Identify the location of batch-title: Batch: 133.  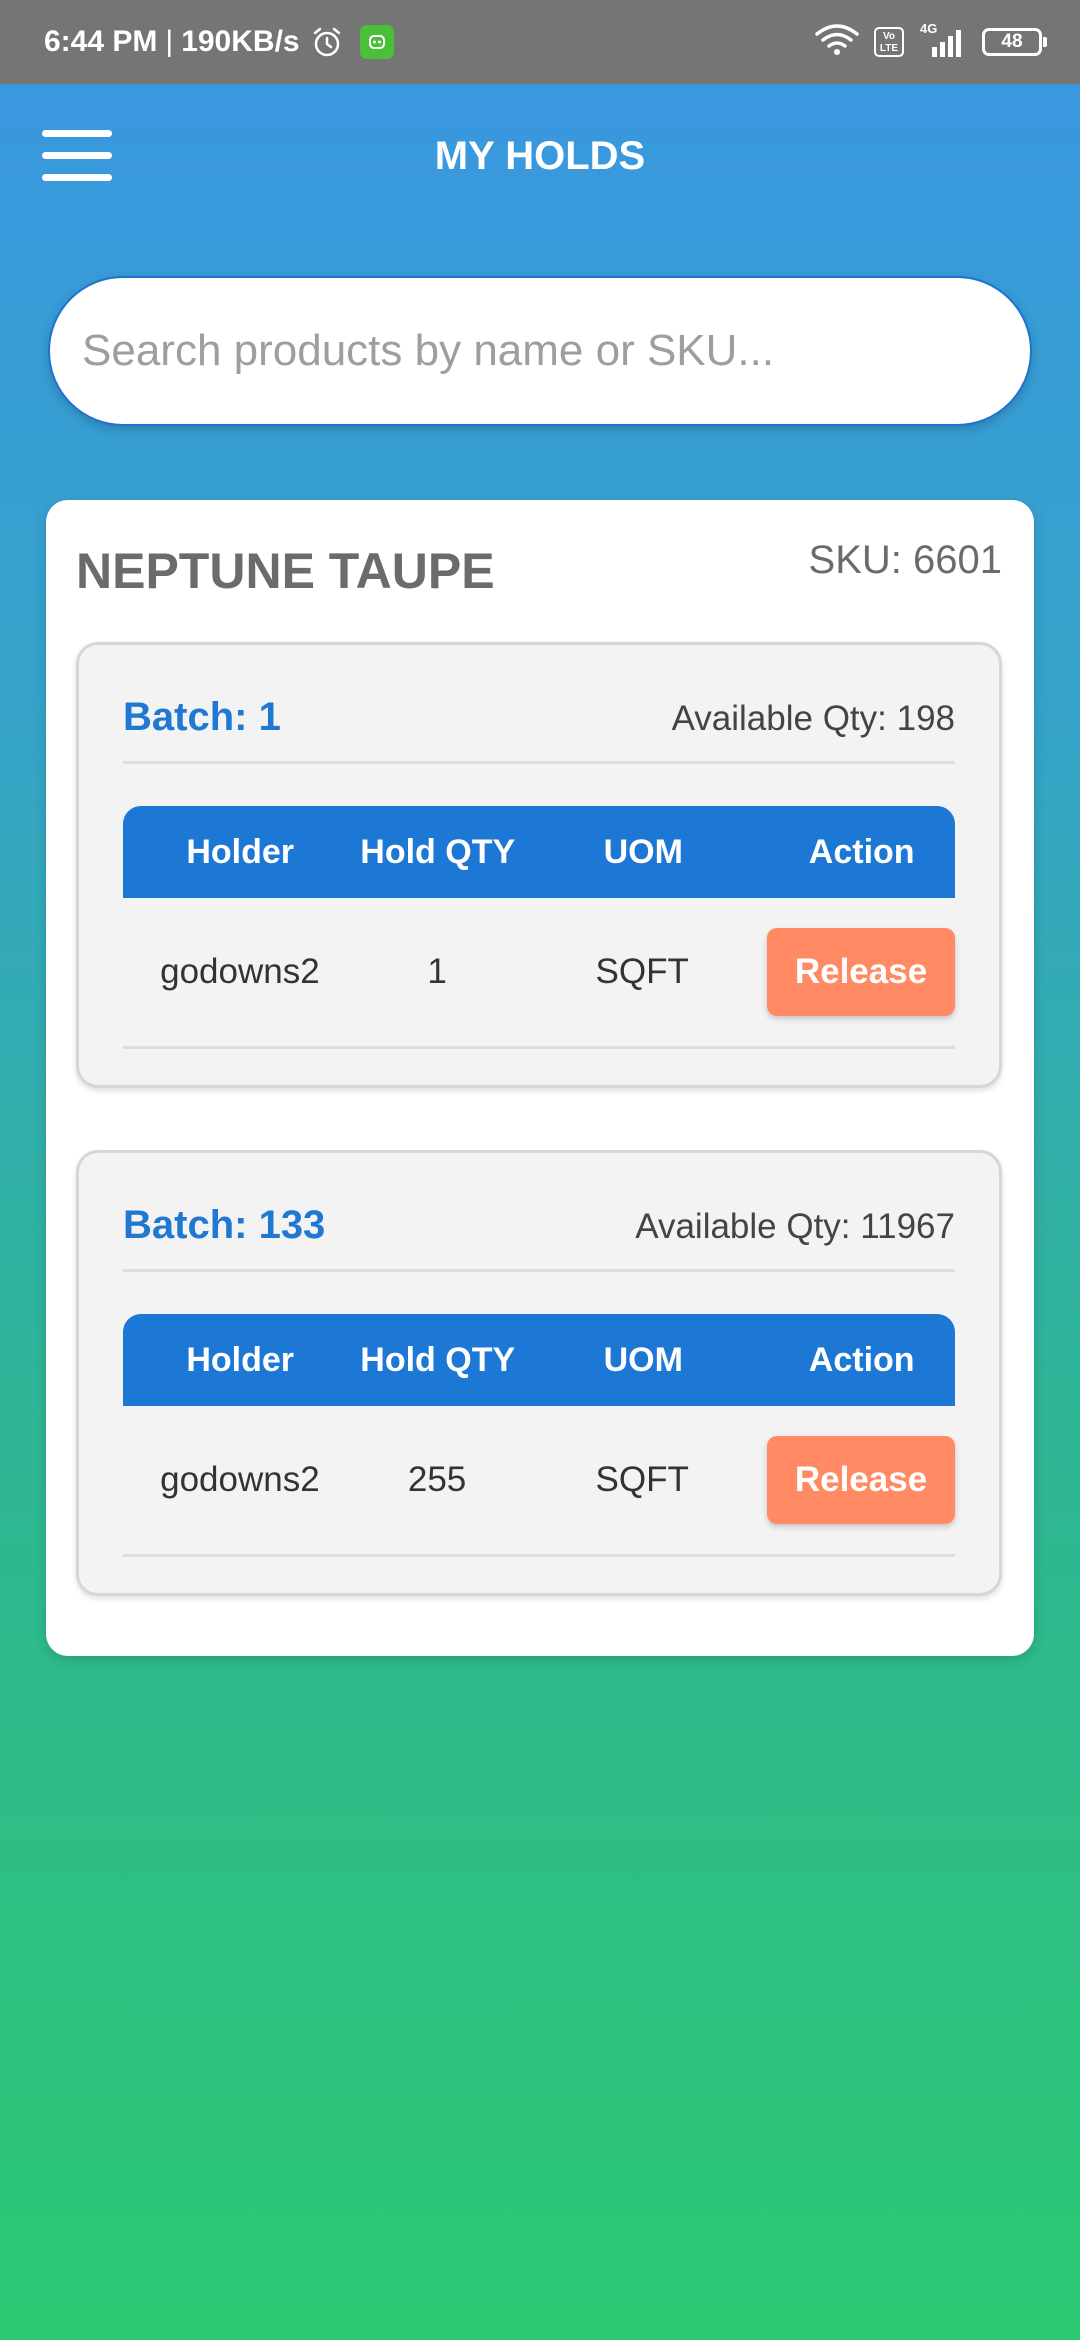
(224, 1225).